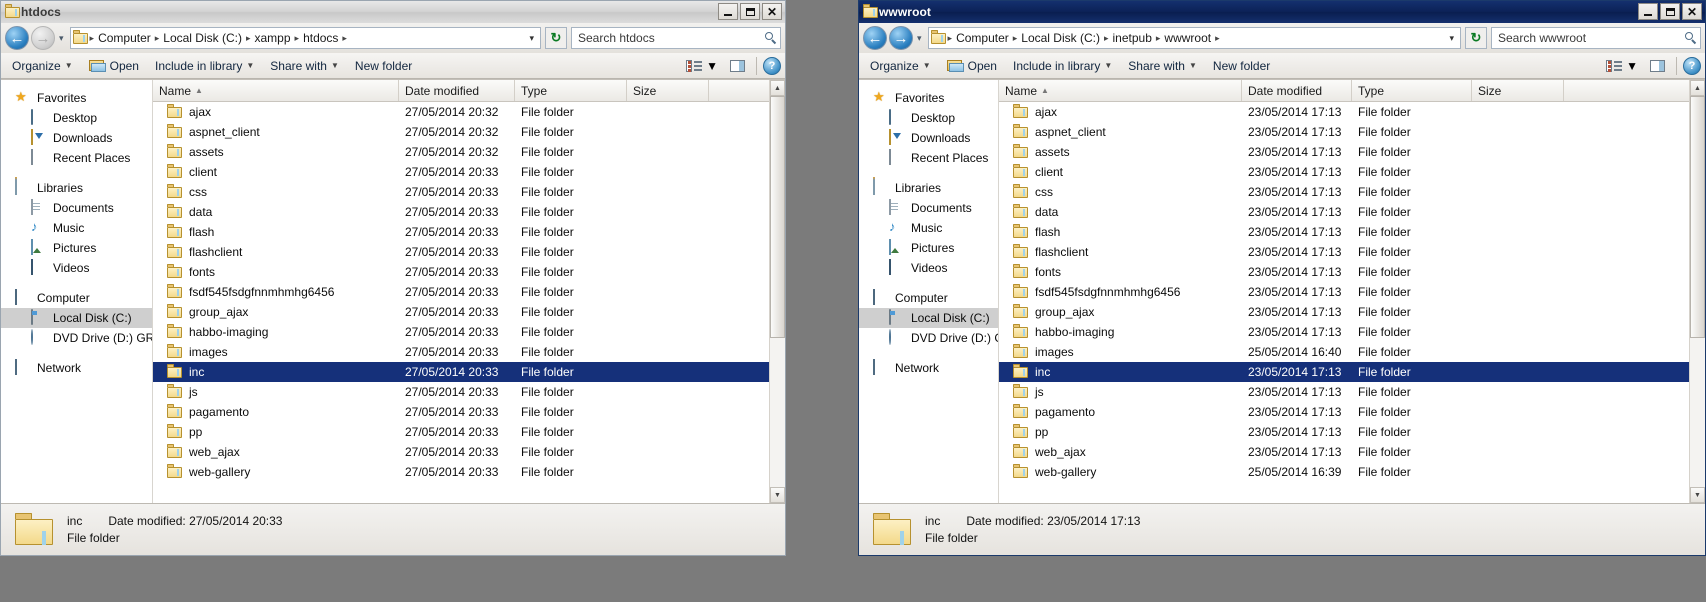 This screenshot has height=602, width=1706. I want to click on table-row: inc 23/05/2014 17:13 File folder, so click(1344, 372).